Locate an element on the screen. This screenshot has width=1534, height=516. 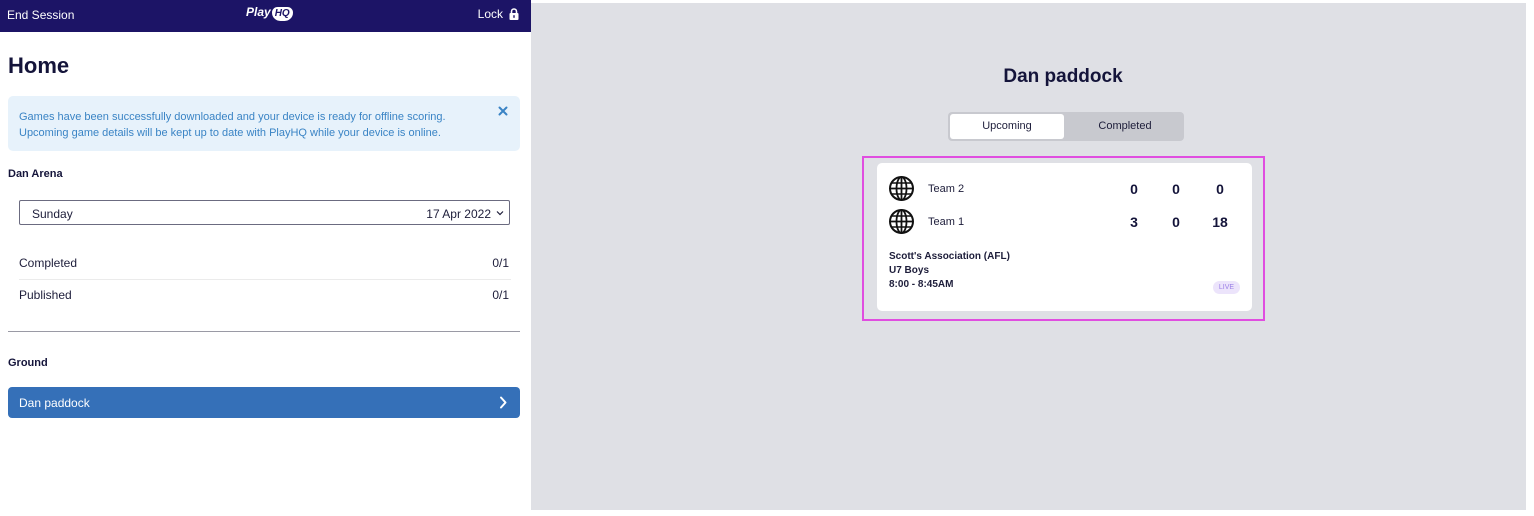
lock-label: Lock is located at coordinates (490, 14).